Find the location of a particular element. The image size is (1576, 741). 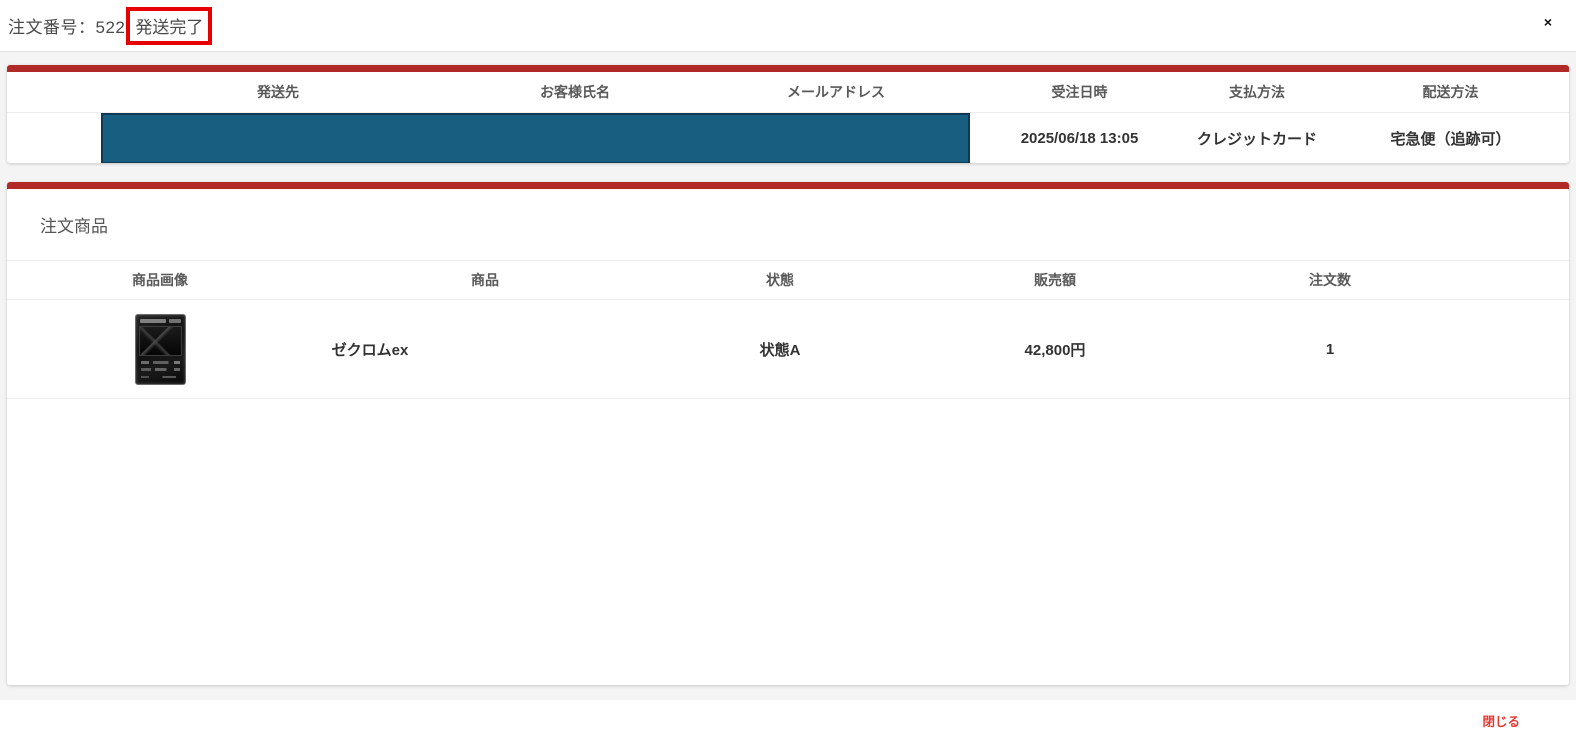

cell-shipping-method: 宅急便（追跡可） is located at coordinates (1450, 139).